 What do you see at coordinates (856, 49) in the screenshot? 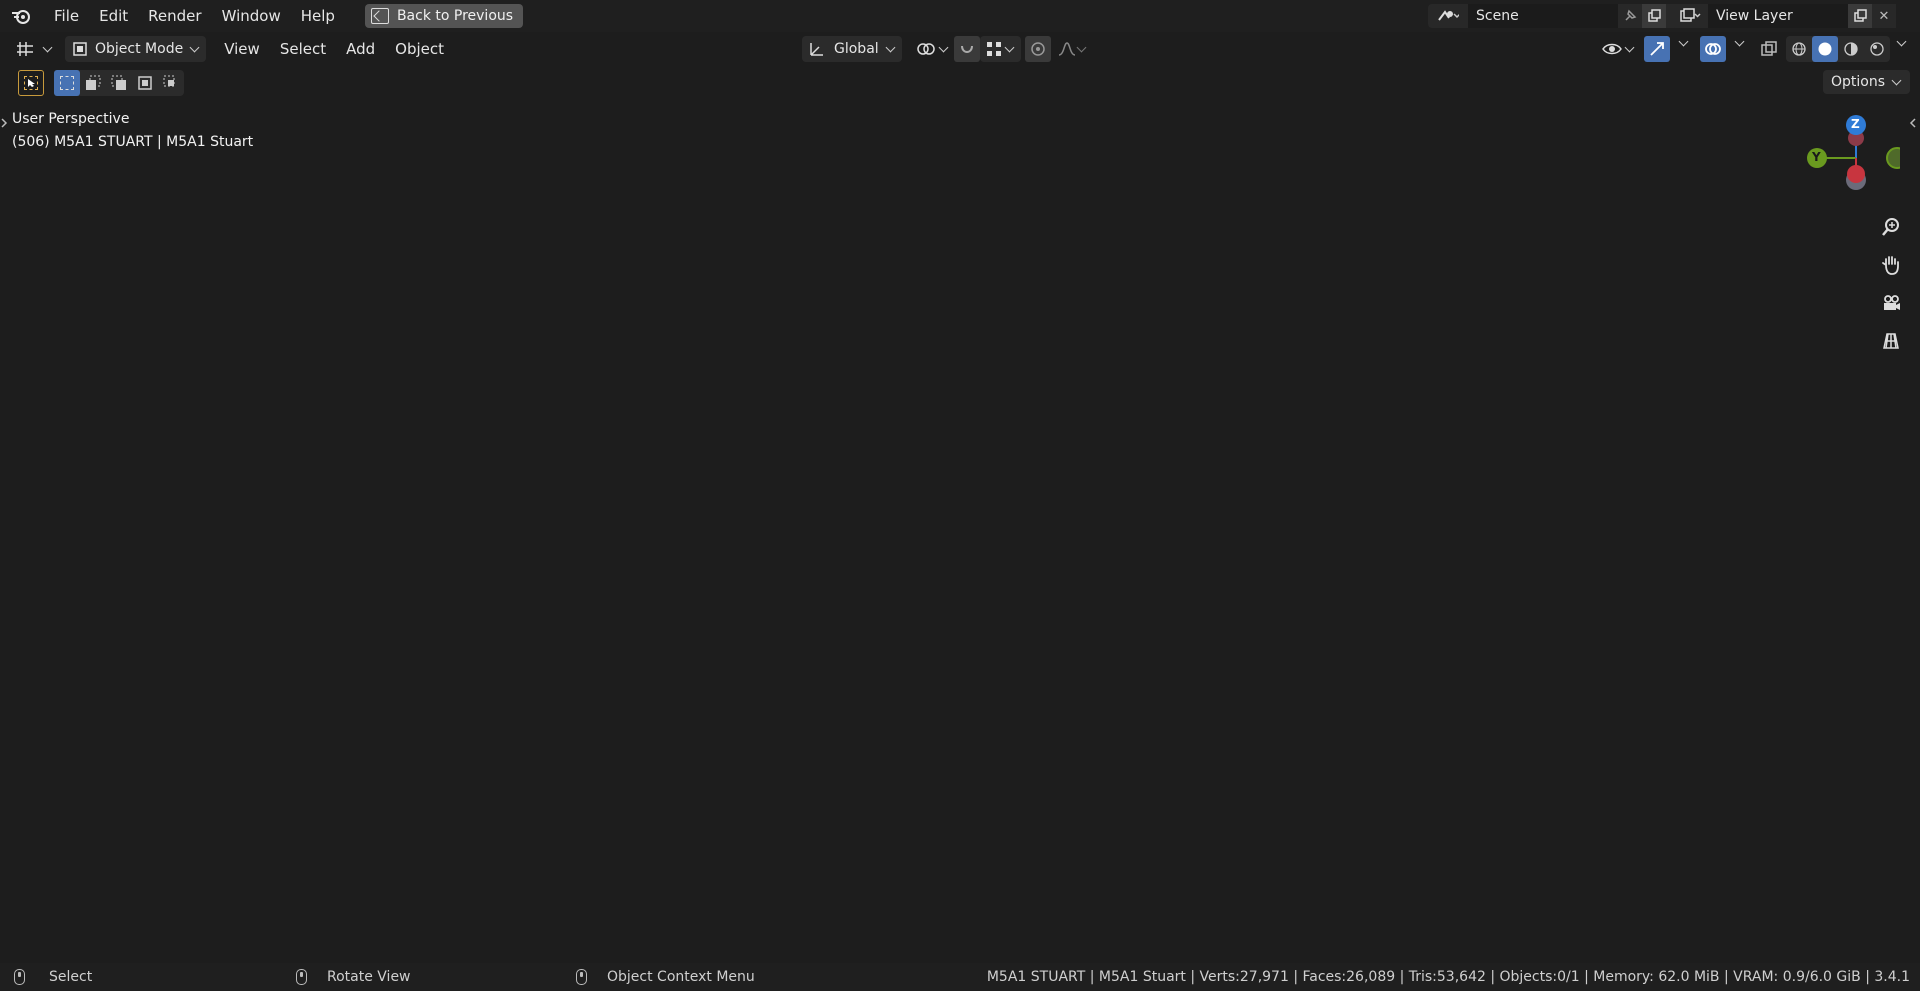
I see `orientation-label: Global` at bounding box center [856, 49].